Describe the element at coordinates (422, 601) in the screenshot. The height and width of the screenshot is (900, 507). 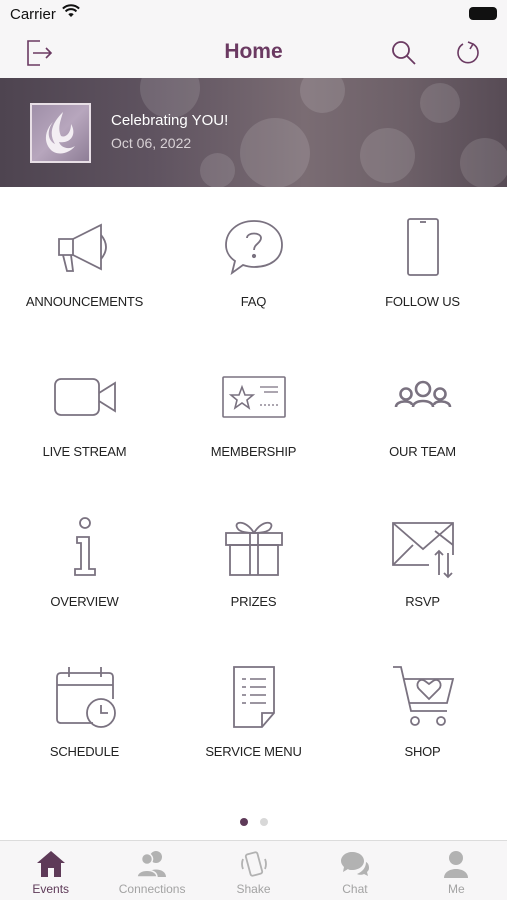
I see `tile-label: RSVP` at that location.